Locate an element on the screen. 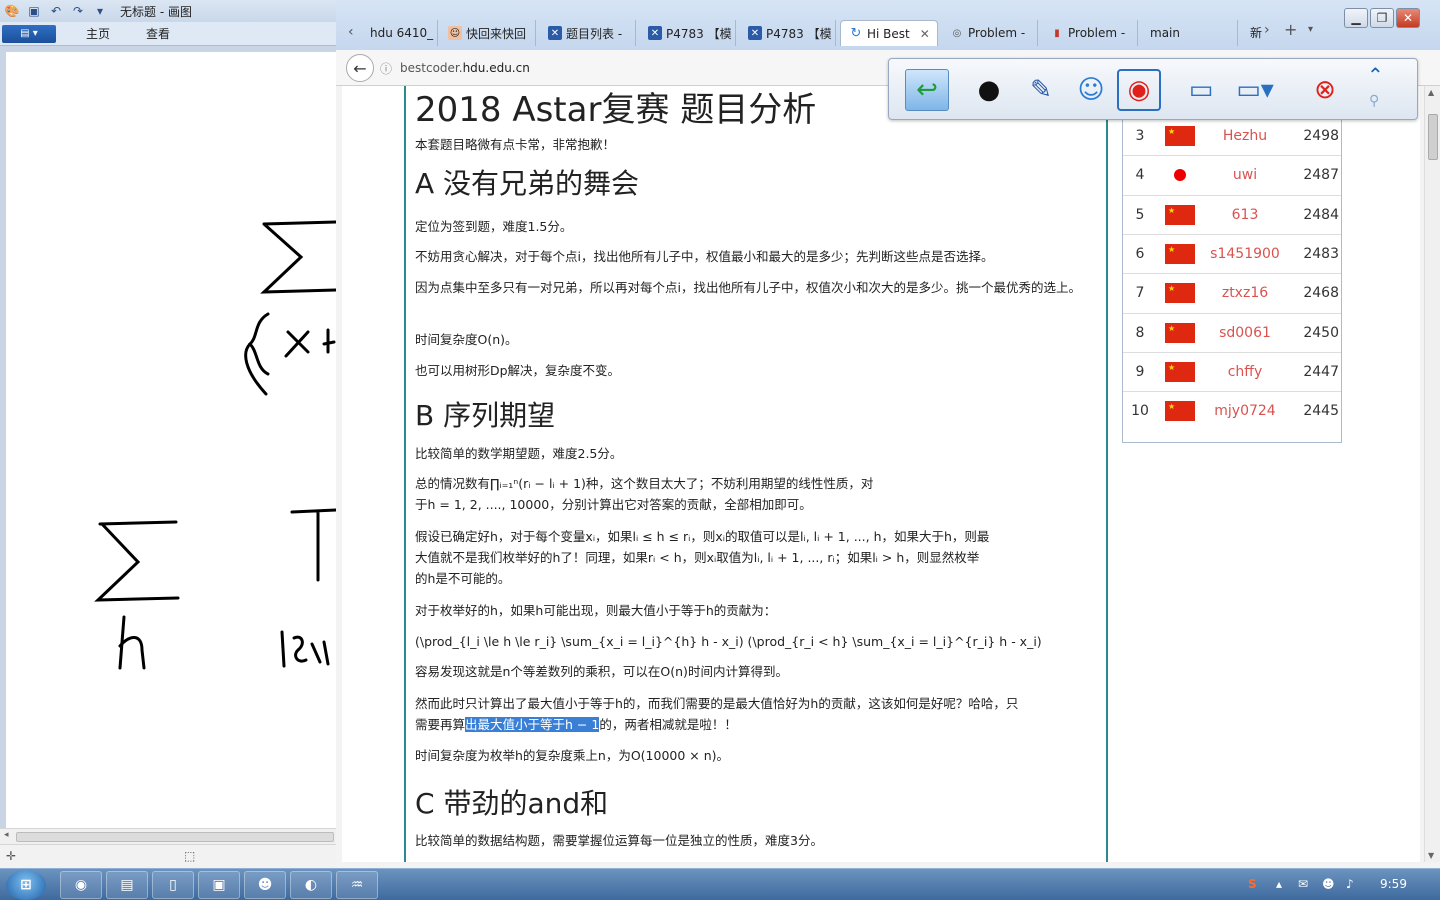  rank-number: 9 is located at coordinates (1140, 371).